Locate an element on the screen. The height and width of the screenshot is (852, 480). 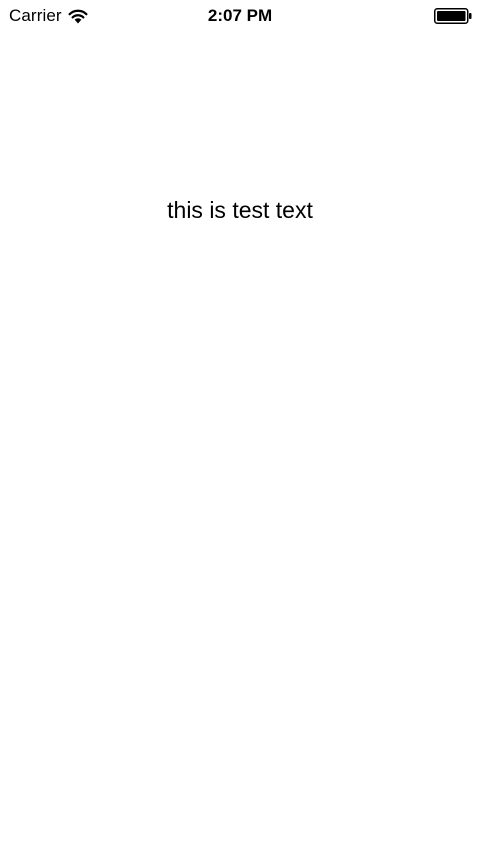
status-time: 2:07 PM is located at coordinates (240, 15).